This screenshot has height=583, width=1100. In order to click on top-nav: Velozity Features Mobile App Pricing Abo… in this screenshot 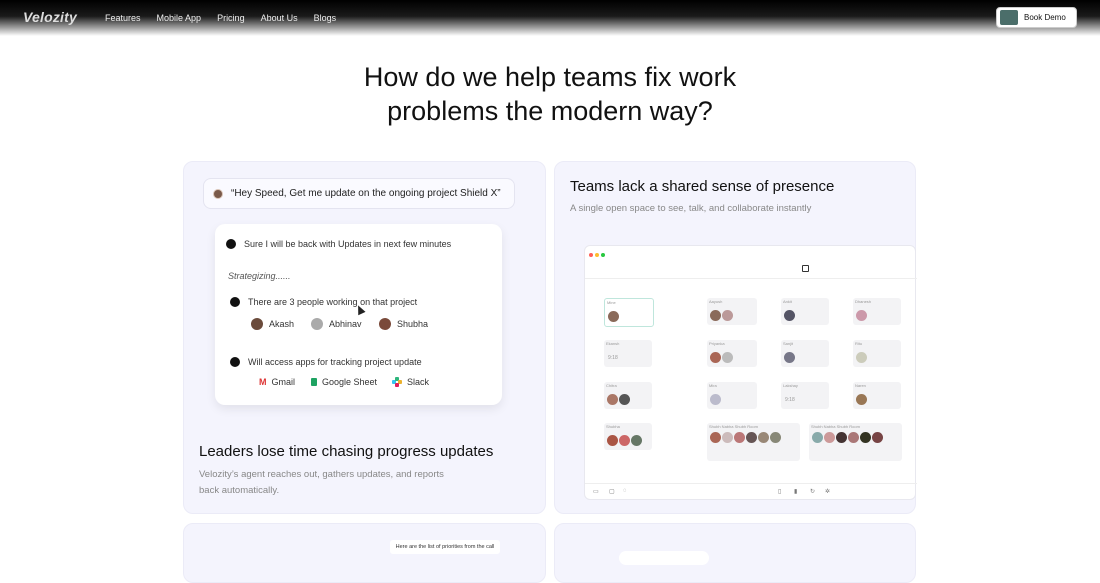, I will do `click(550, 18)`.